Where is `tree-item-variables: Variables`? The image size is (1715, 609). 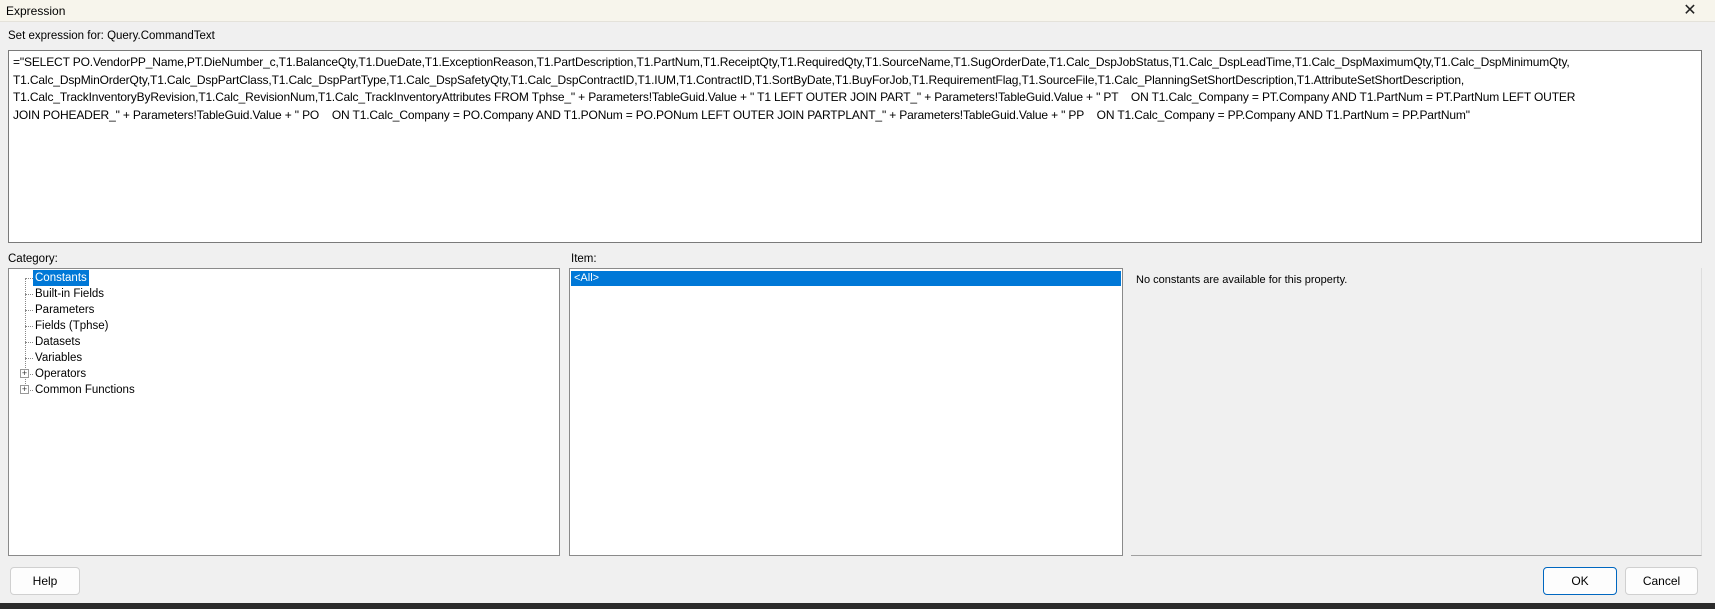 tree-item-variables: Variables is located at coordinates (58, 358).